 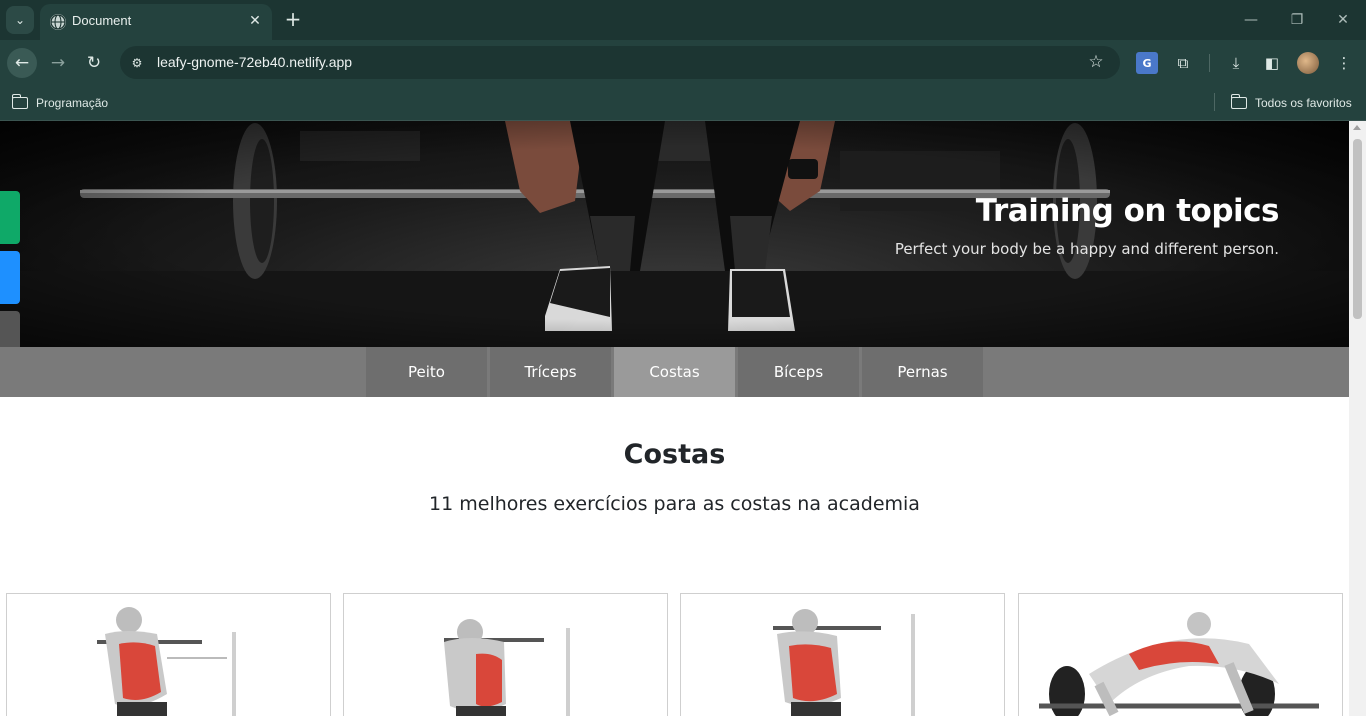 What do you see at coordinates (1272, 63) in the screenshot?
I see `side-panel-icon: ◧` at bounding box center [1272, 63].